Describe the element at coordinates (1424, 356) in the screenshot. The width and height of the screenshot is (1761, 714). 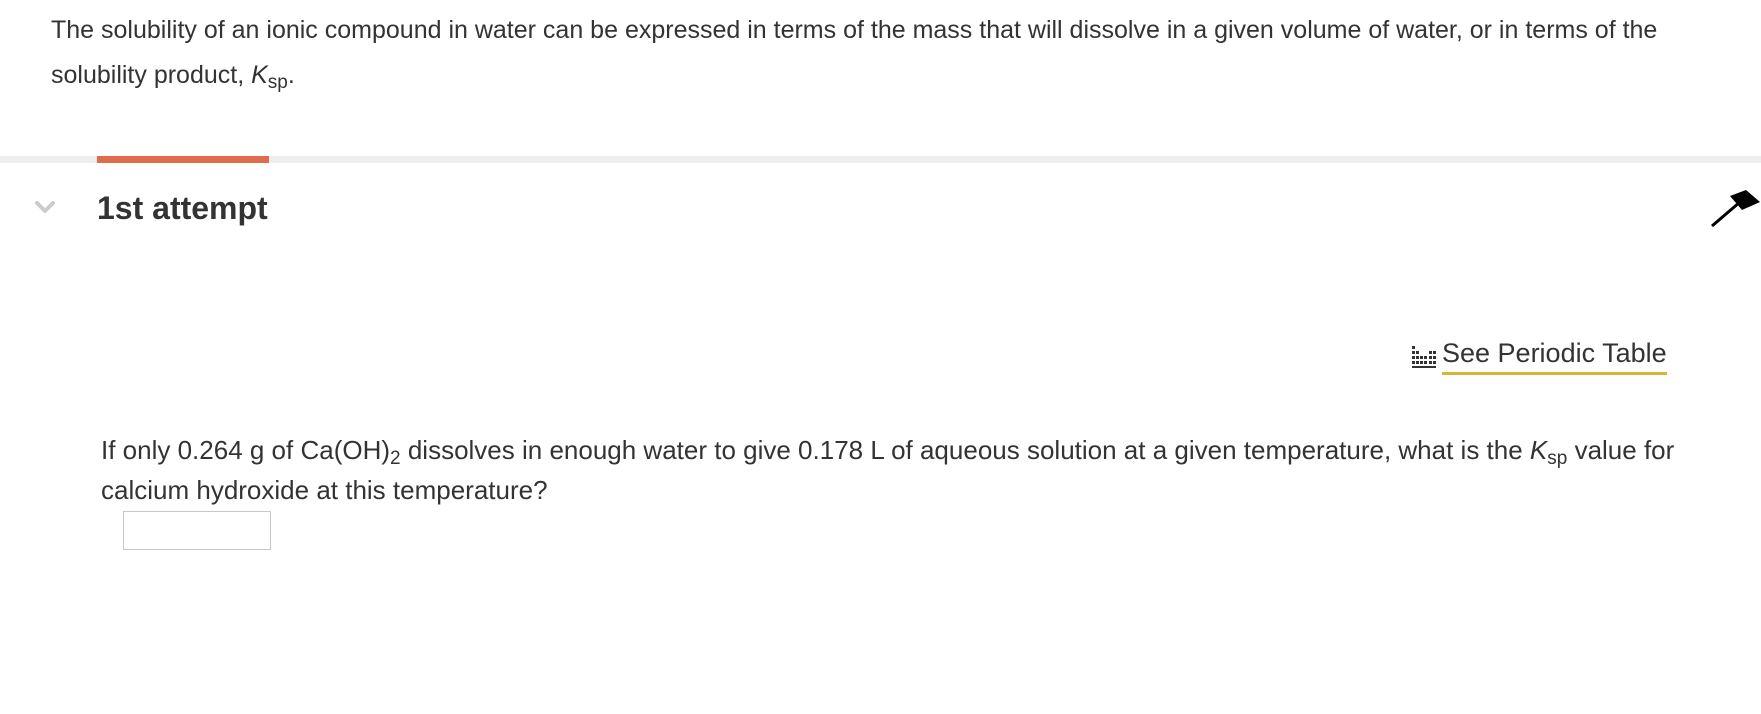
I see `periodic-table-icon` at that location.